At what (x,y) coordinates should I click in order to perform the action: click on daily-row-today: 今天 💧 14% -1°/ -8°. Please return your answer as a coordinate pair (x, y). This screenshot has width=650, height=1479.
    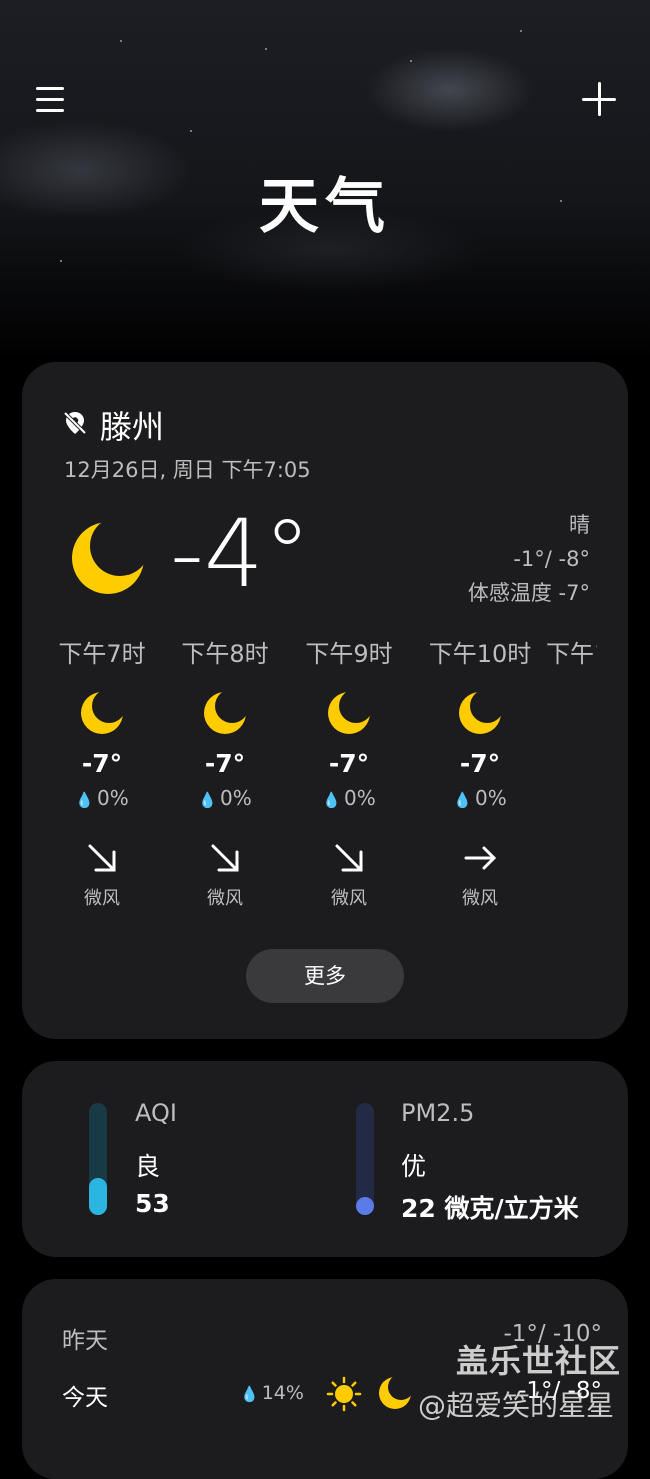
    Looking at the image, I should click on (332, 1397).